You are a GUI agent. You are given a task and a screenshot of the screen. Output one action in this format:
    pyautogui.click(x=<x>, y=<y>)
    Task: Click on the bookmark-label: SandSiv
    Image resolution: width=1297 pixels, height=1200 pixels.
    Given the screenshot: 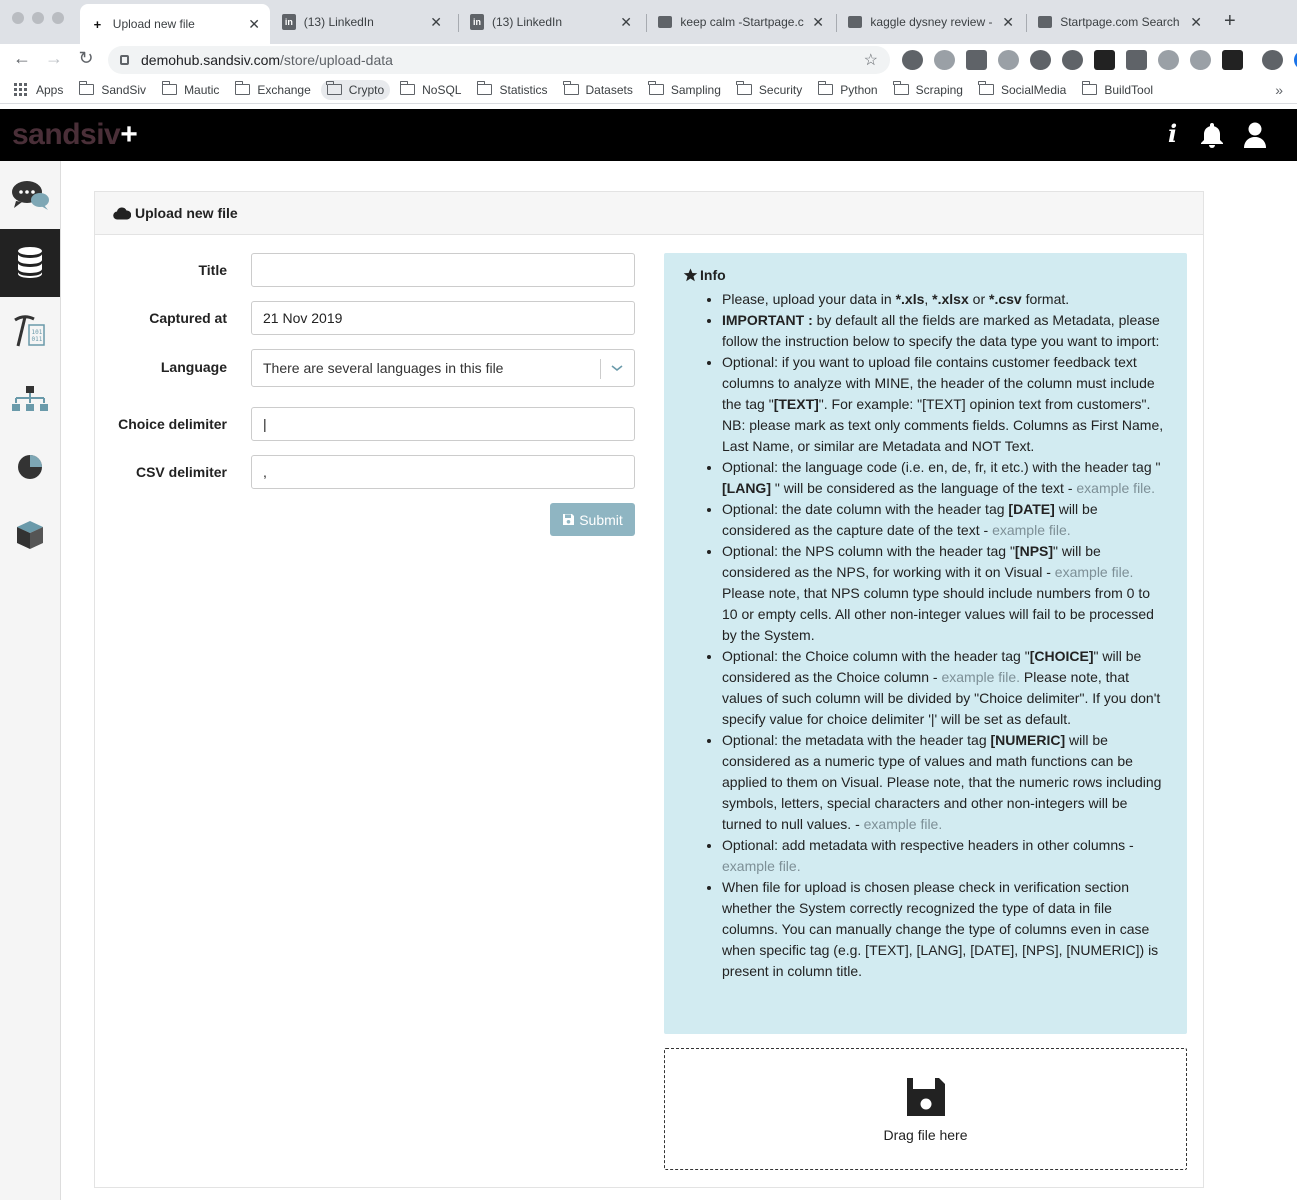 What is the action you would take?
    pyautogui.click(x=124, y=89)
    